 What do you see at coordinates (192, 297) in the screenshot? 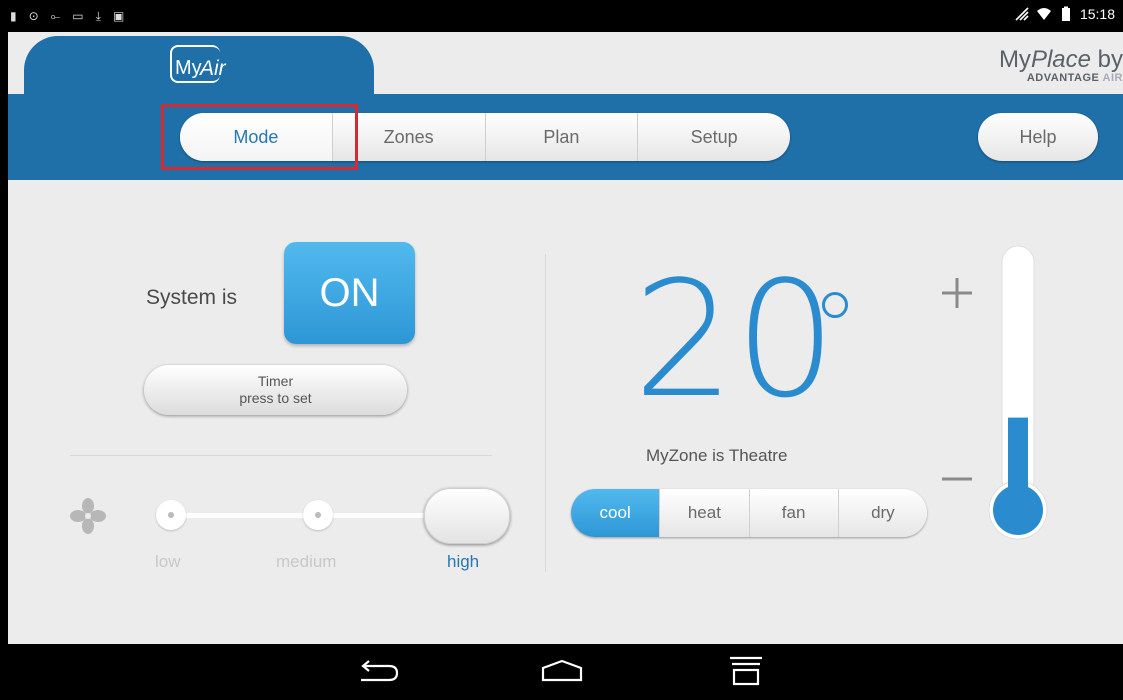
I see `system-status-label: System is` at bounding box center [192, 297].